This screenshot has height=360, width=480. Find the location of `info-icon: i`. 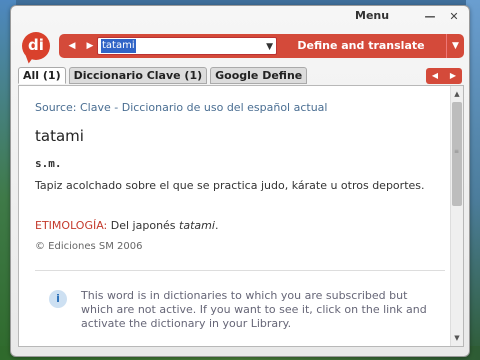

info-icon: i is located at coordinates (58, 299).